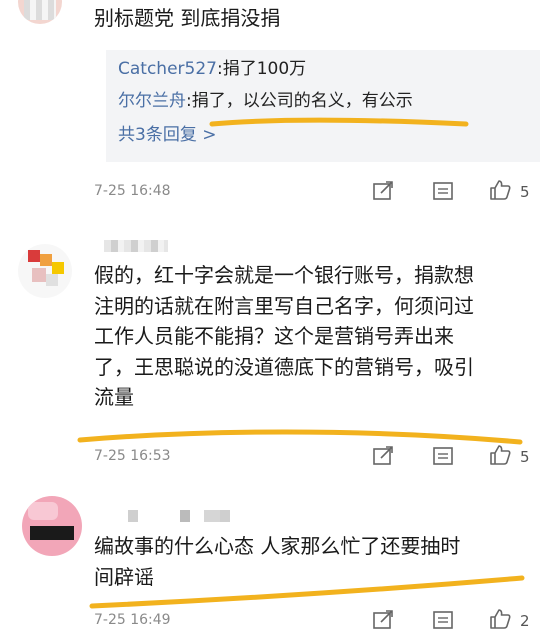  What do you see at coordinates (167, 69) in the screenshot?
I see `reply-username: Catcher527` at bounding box center [167, 69].